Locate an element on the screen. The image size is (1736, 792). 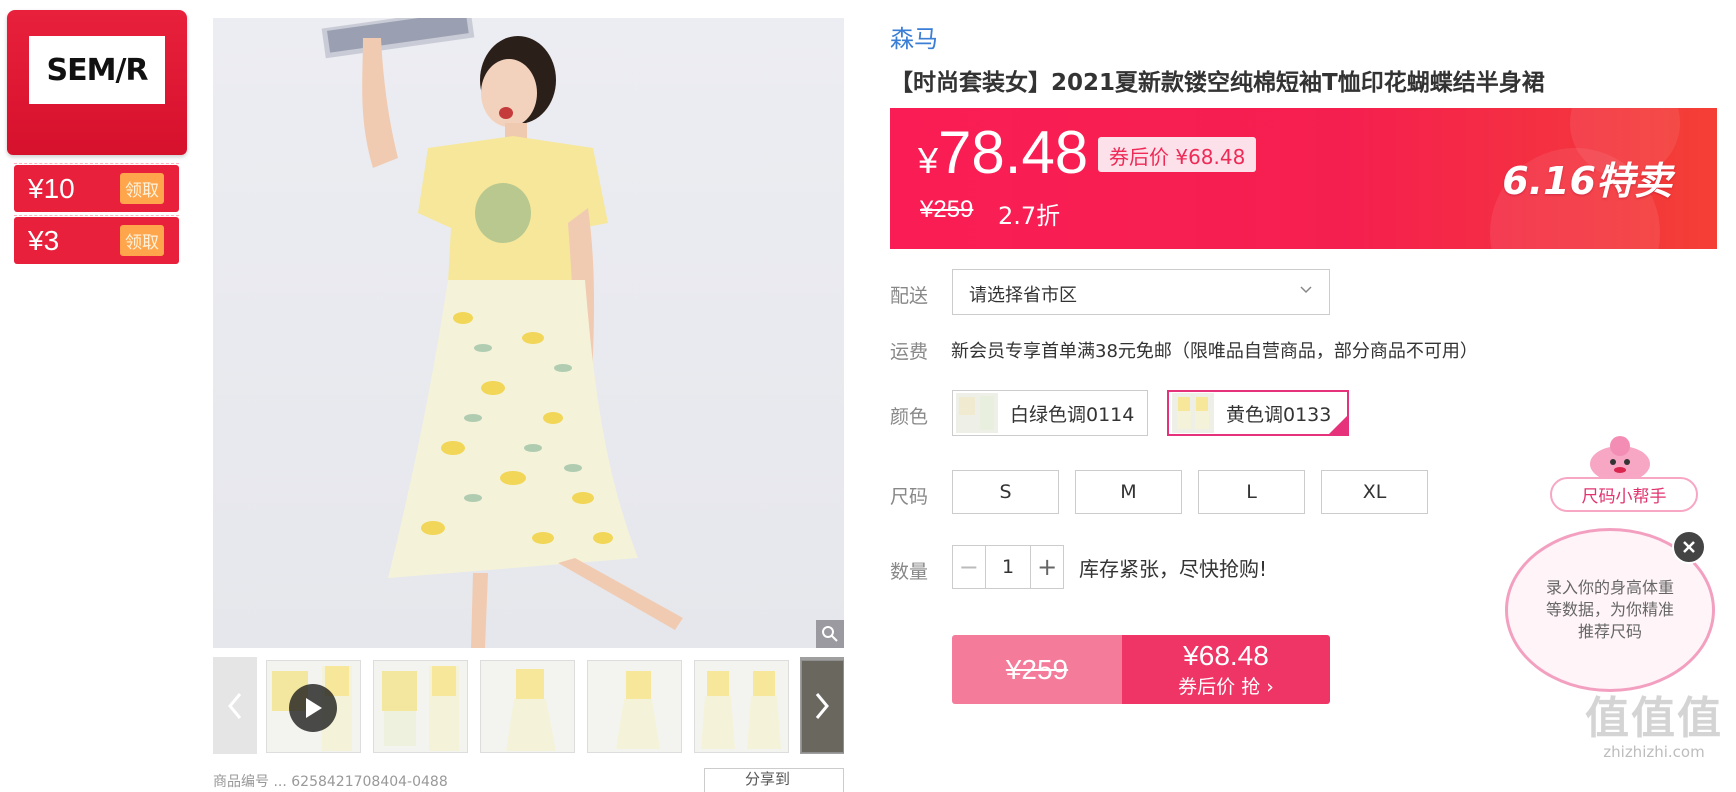
coupon-3: ¥3 领取 is located at coordinates (96, 240).